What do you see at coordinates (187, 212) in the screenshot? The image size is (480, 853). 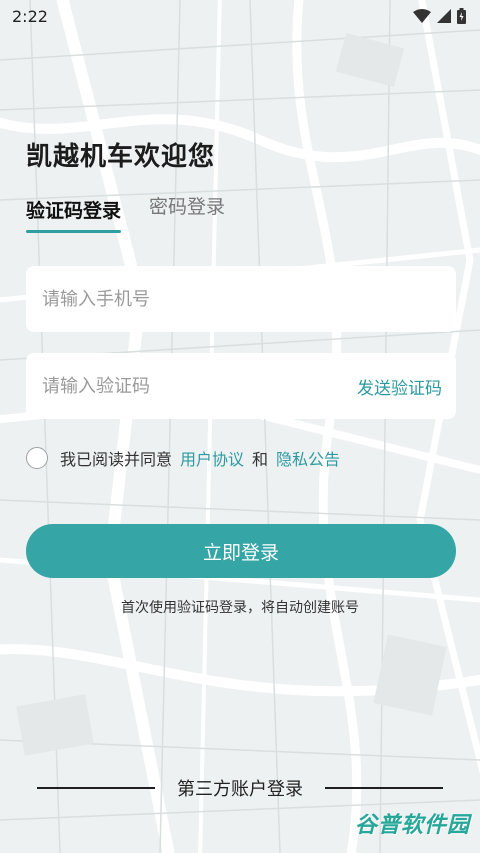 I see `tab-password-login: 密码登录` at bounding box center [187, 212].